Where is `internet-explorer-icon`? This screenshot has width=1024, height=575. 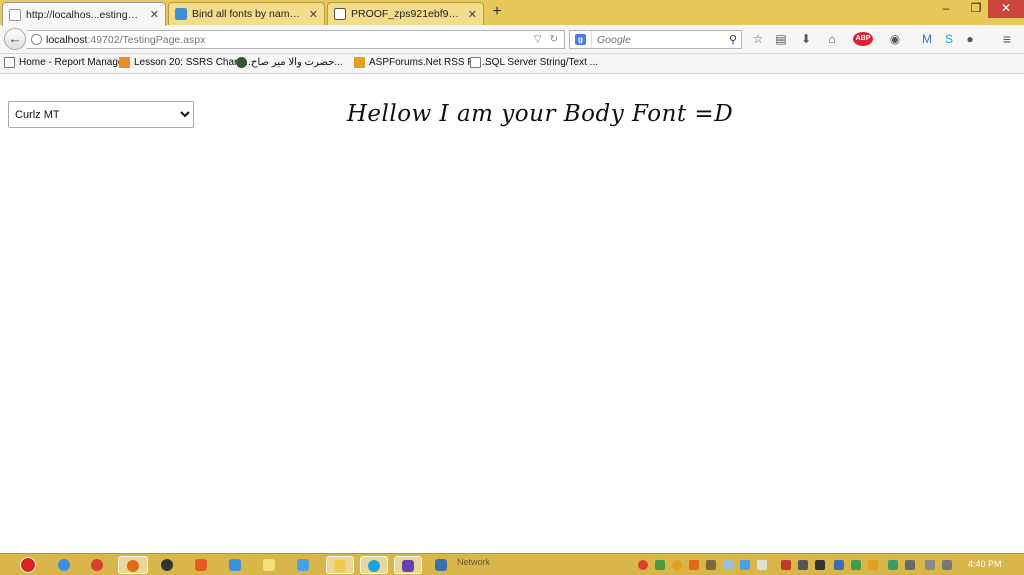
internet-explorer-icon is located at coordinates (64, 565).